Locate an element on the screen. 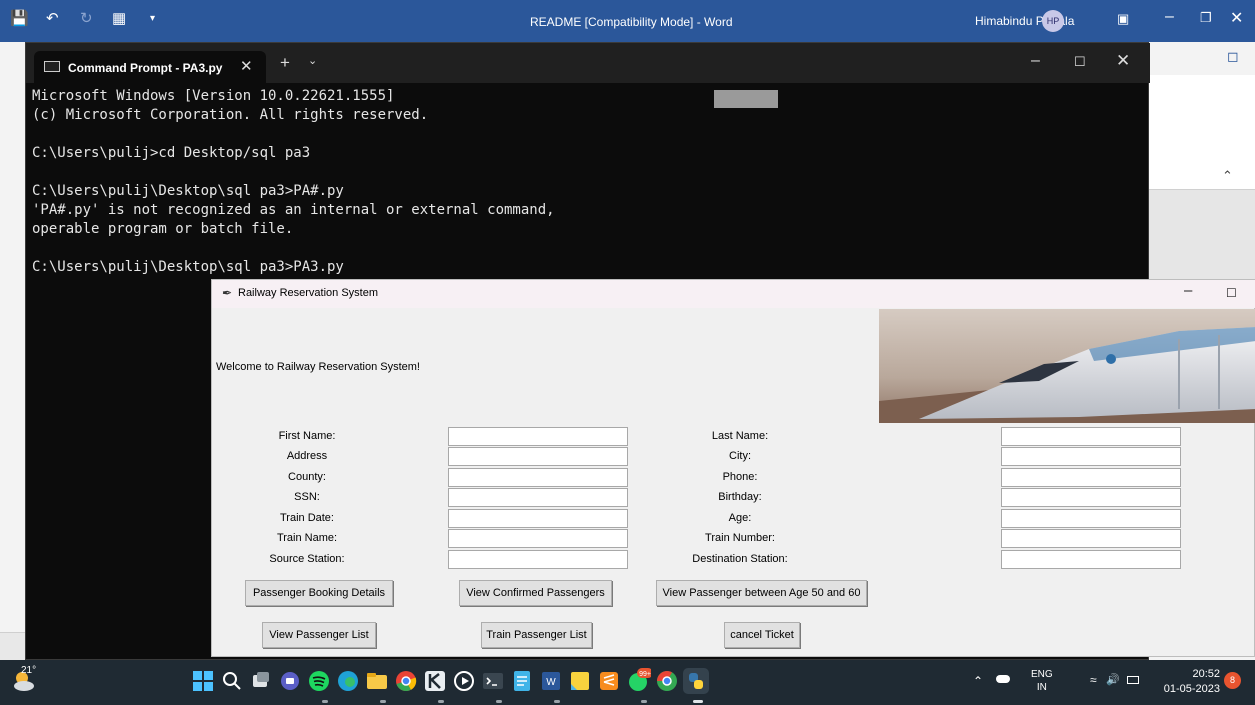 Image resolution: width=1255 pixels, height=705 pixels. active-indicator is located at coordinates (698, 701).